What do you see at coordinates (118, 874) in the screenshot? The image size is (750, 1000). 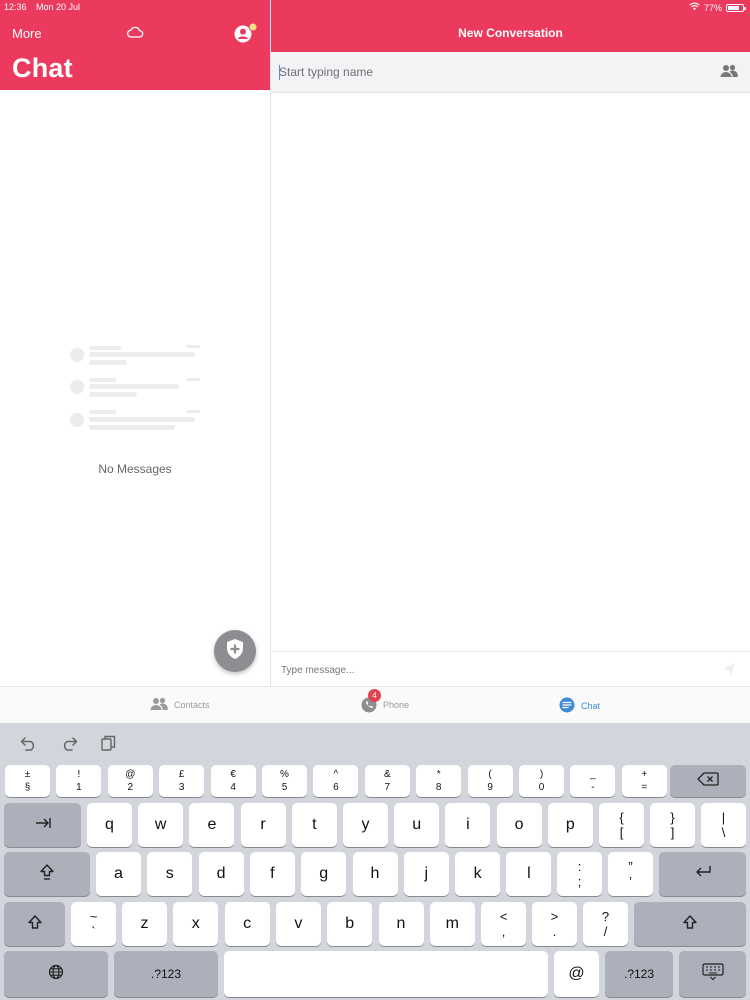 I see `key-a: a` at bounding box center [118, 874].